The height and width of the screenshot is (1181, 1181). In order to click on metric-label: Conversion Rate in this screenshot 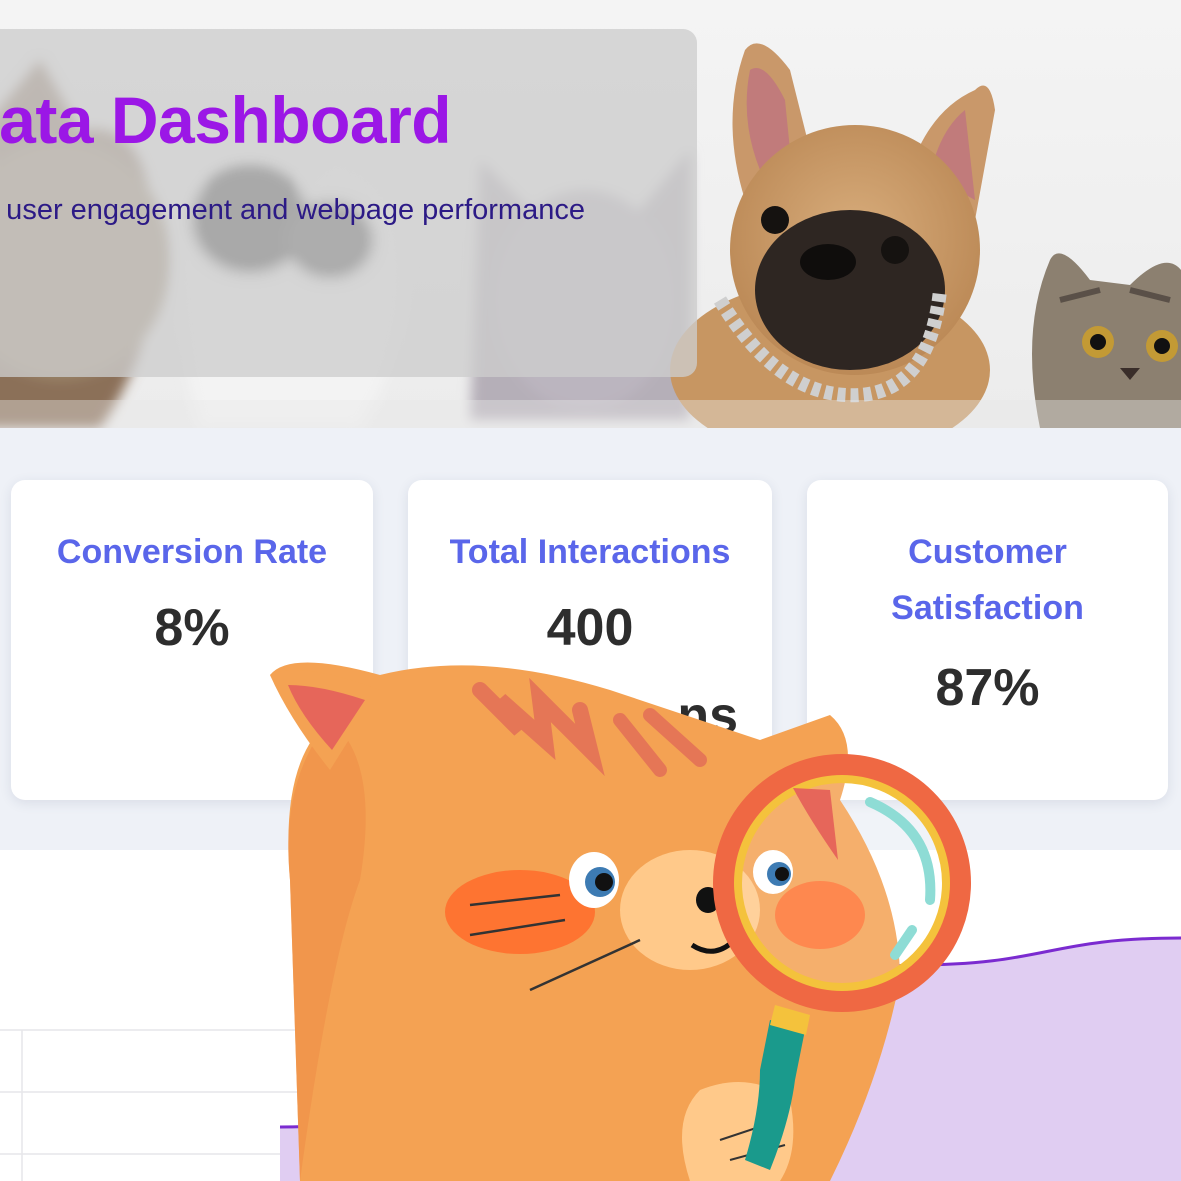, I will do `click(192, 552)`.